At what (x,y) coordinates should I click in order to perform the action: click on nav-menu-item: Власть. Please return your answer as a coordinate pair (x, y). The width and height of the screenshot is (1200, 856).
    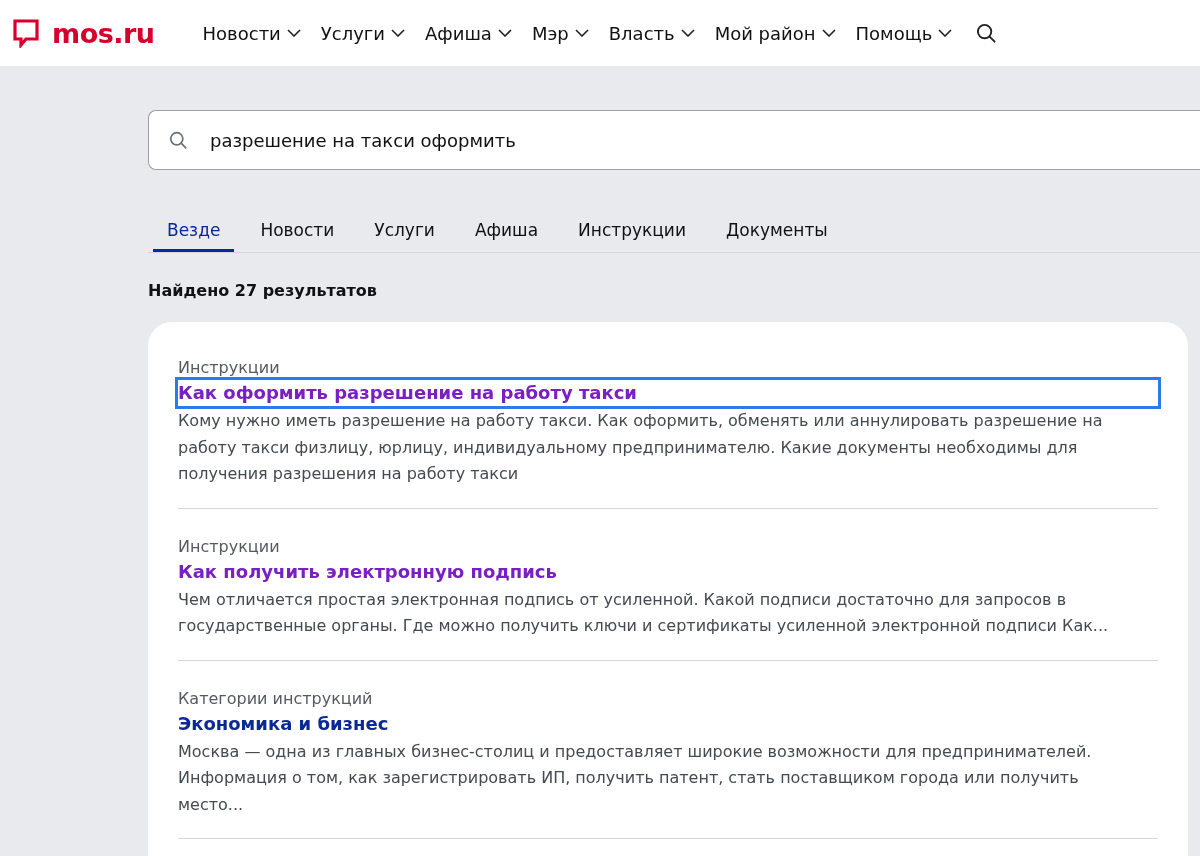
    Looking at the image, I should click on (651, 33).